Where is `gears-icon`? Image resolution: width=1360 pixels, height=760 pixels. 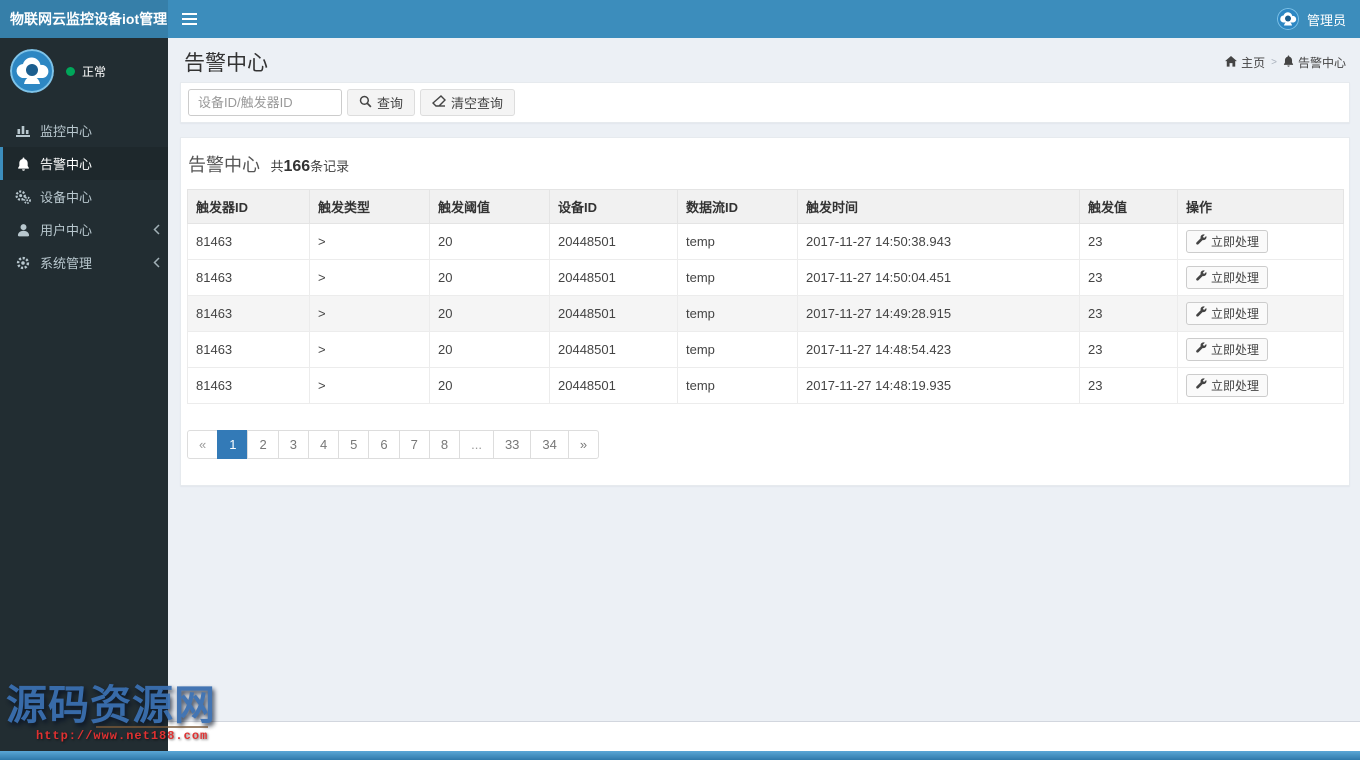 gears-icon is located at coordinates (23, 196).